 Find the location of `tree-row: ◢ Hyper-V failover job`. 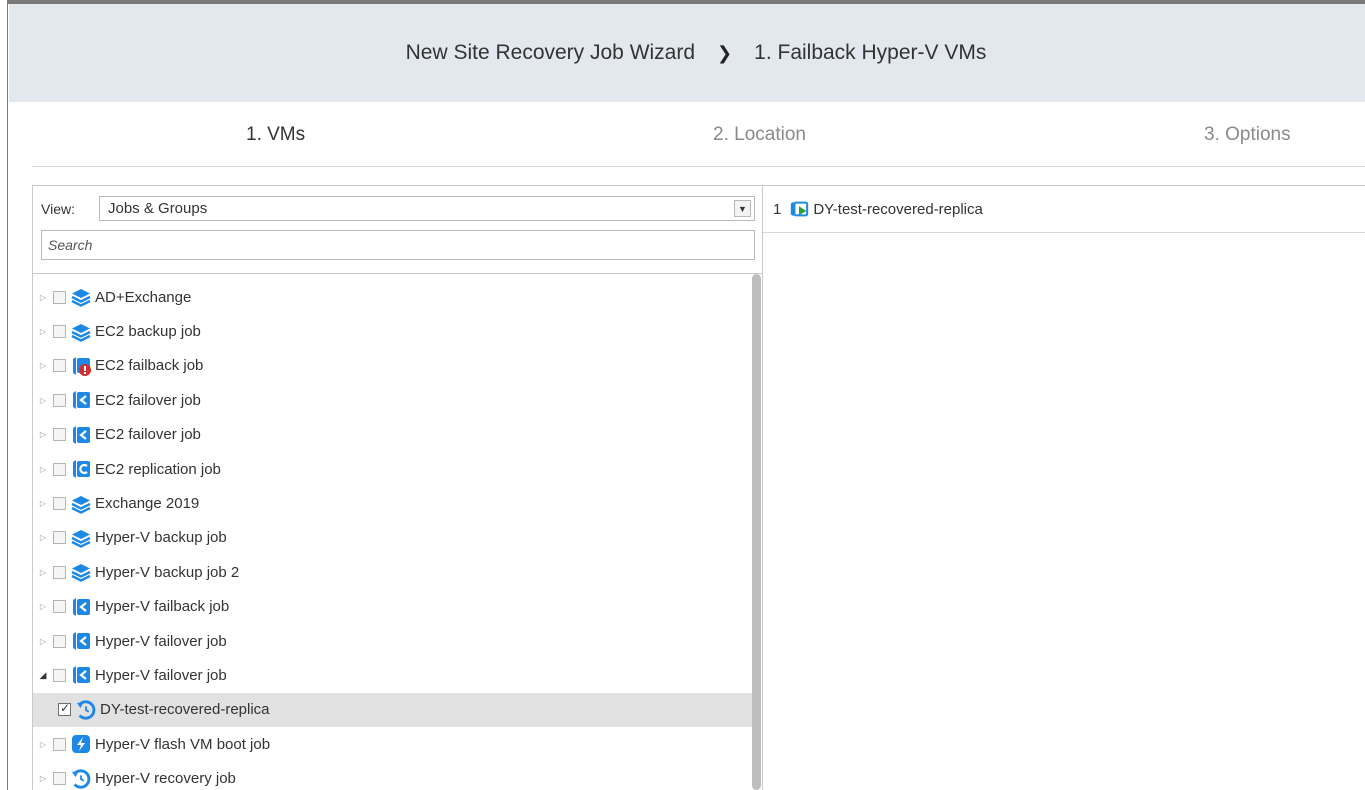

tree-row: ◢ Hyper-V failover job is located at coordinates (393, 675).